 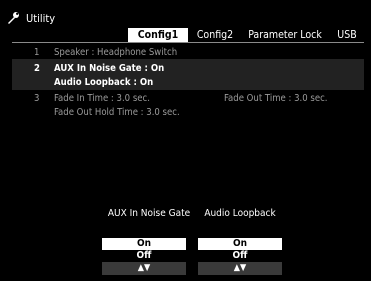 I want to click on param-number: 1, so click(x=37, y=52).